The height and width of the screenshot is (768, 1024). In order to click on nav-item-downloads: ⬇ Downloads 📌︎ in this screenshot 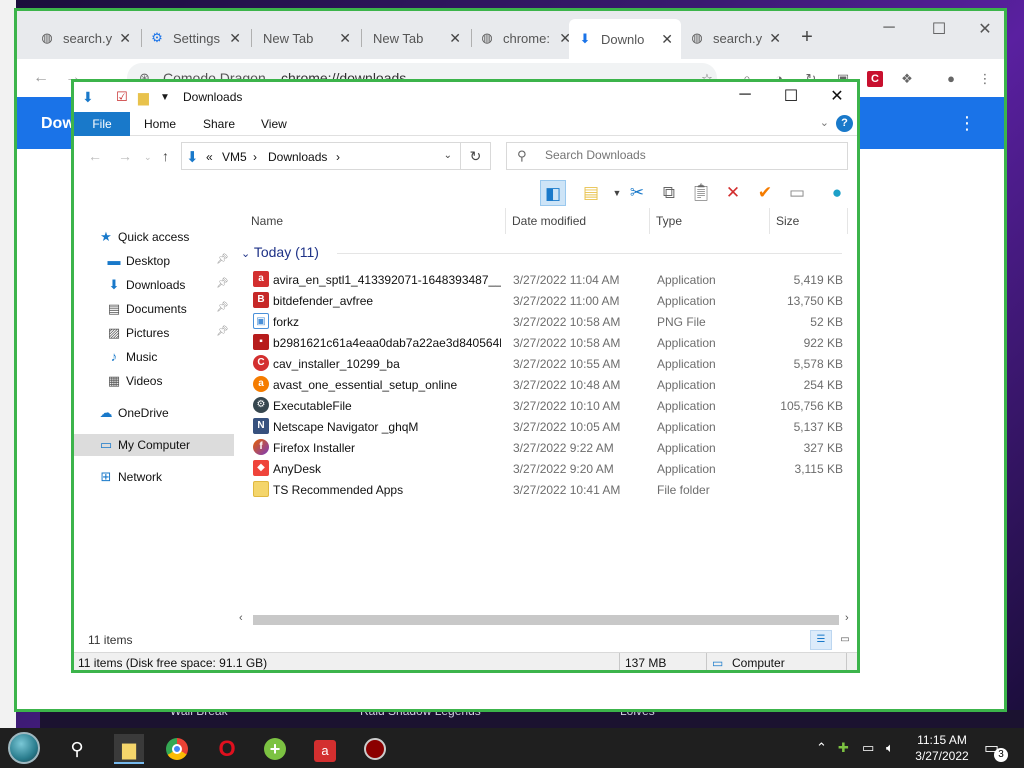, I will do `click(154, 285)`.